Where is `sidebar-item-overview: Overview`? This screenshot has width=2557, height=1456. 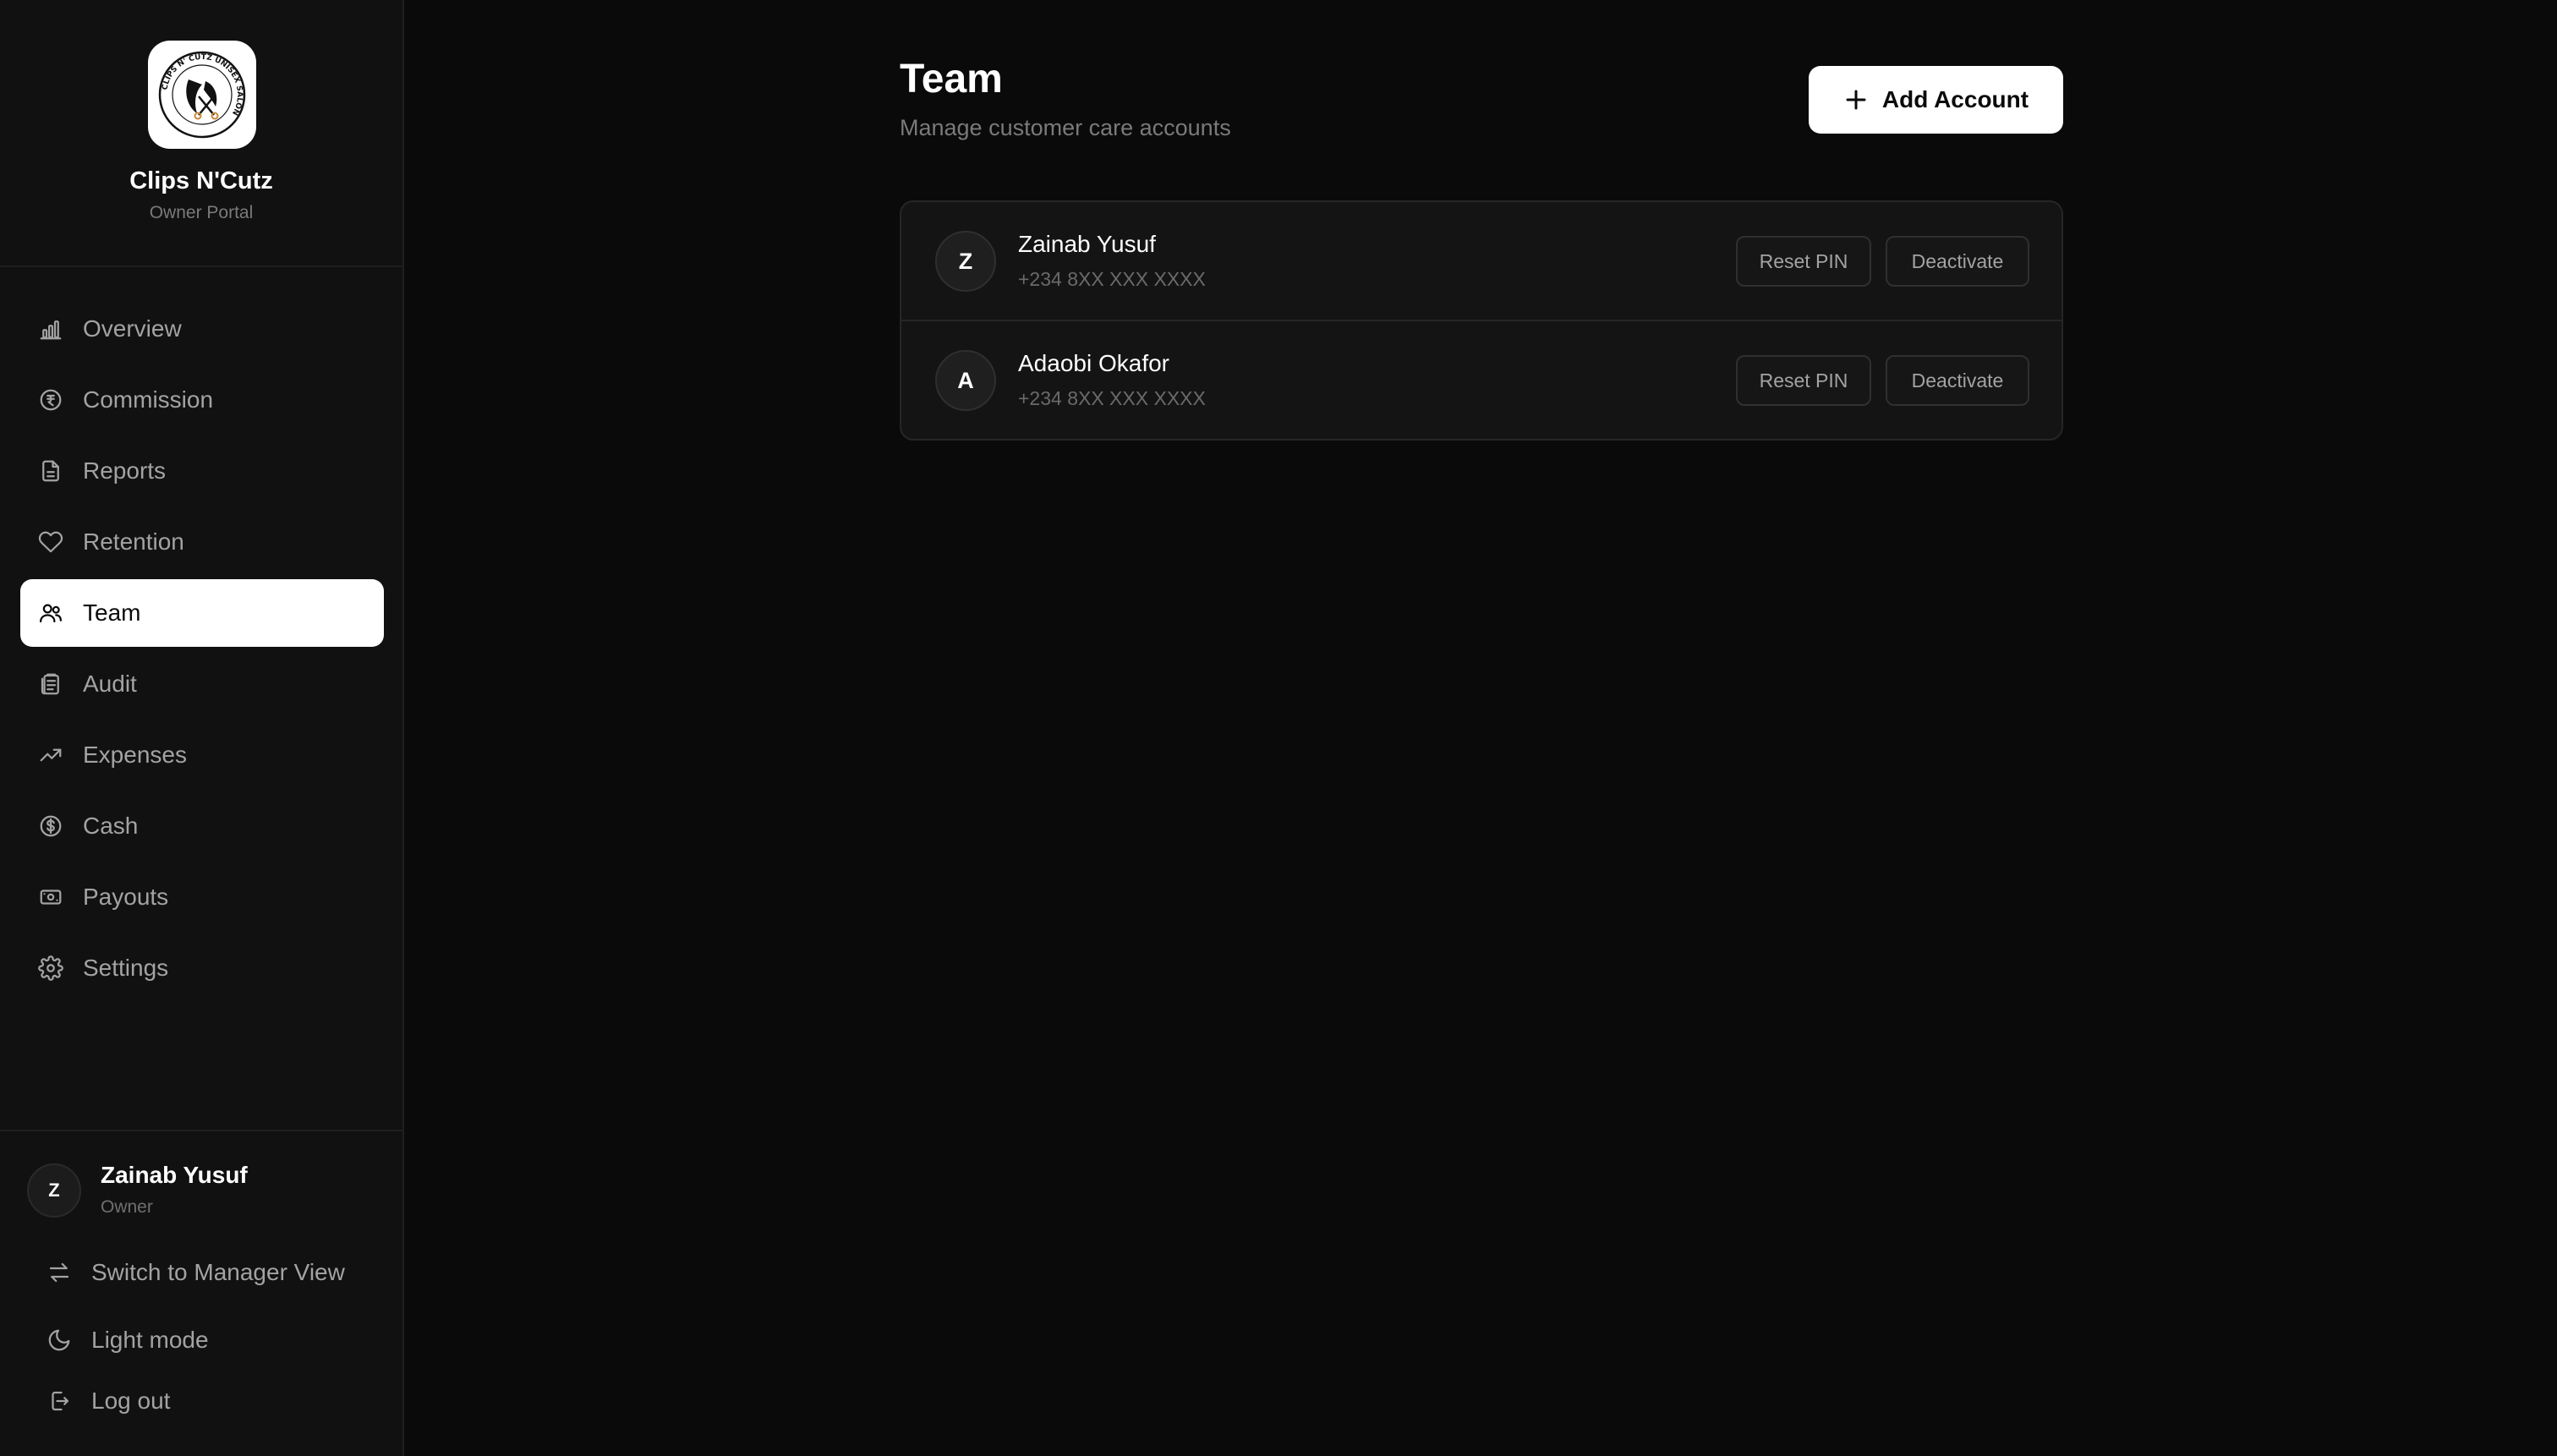
sidebar-item-overview: Overview is located at coordinates (202, 329).